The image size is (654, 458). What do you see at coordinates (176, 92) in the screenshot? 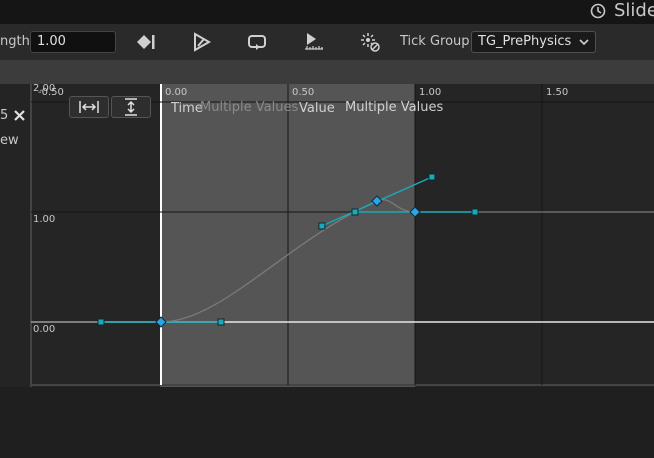
I see `x-tick-label: 0.00` at bounding box center [176, 92].